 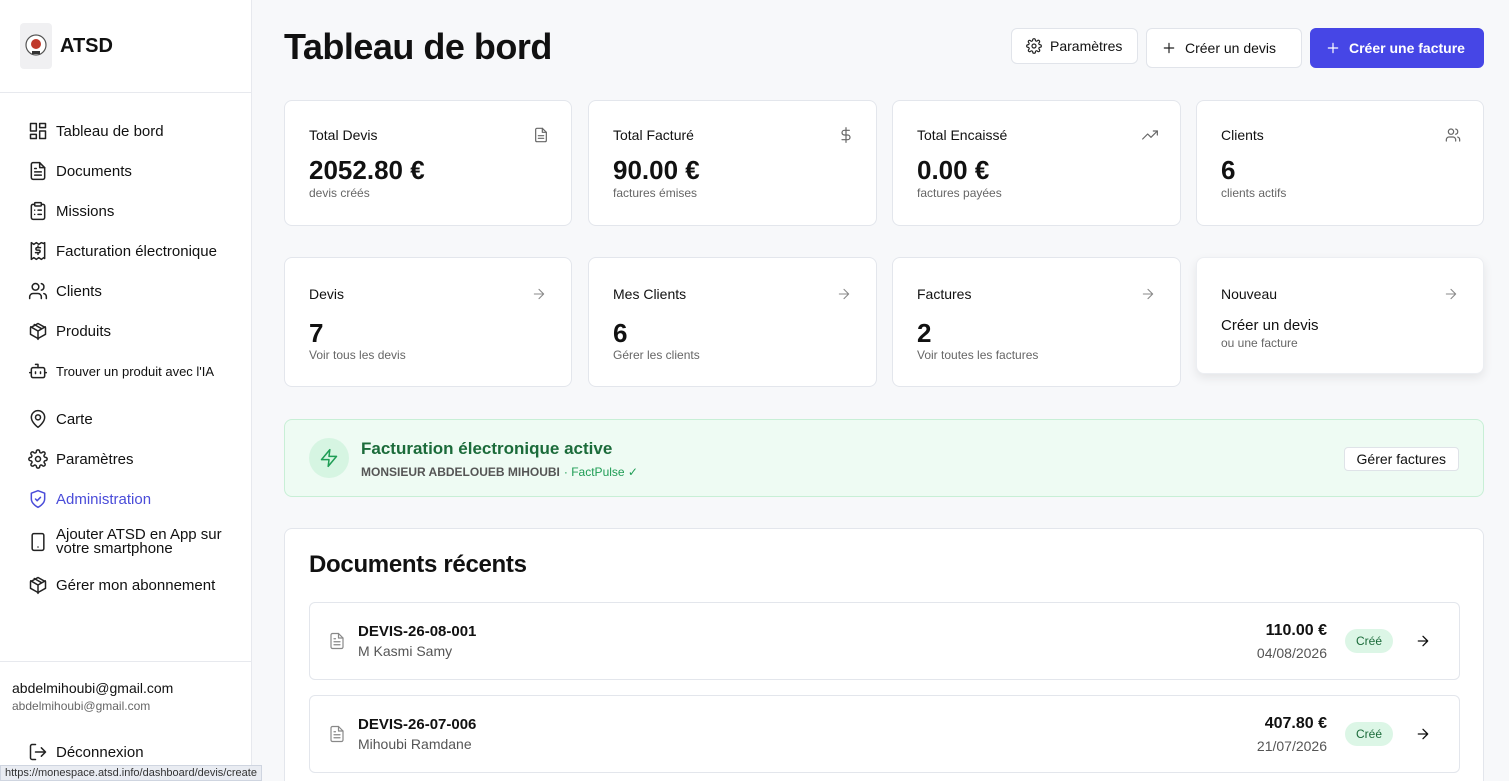 What do you see at coordinates (36, 46) in the screenshot?
I see `brand-logo` at bounding box center [36, 46].